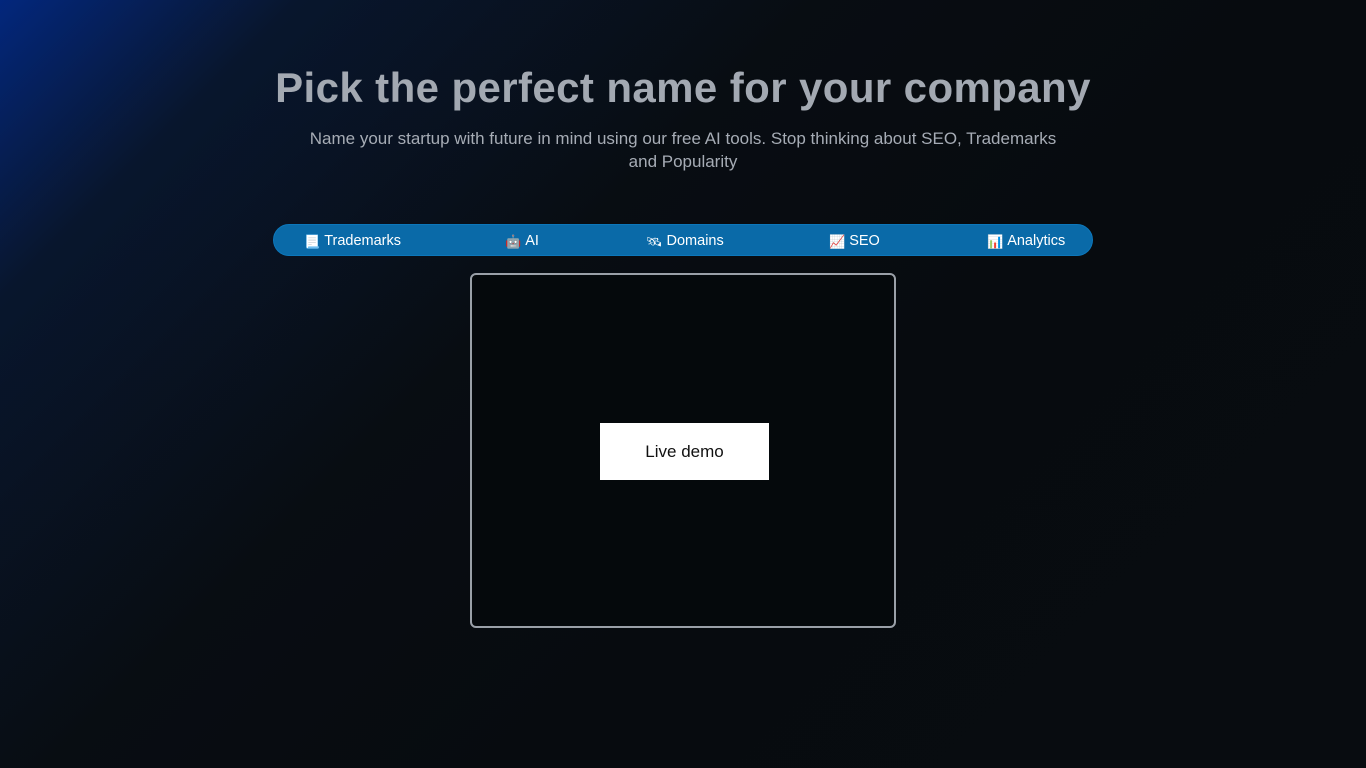  I want to click on feature-item-analytics: 📊 Analytics, so click(1026, 241).